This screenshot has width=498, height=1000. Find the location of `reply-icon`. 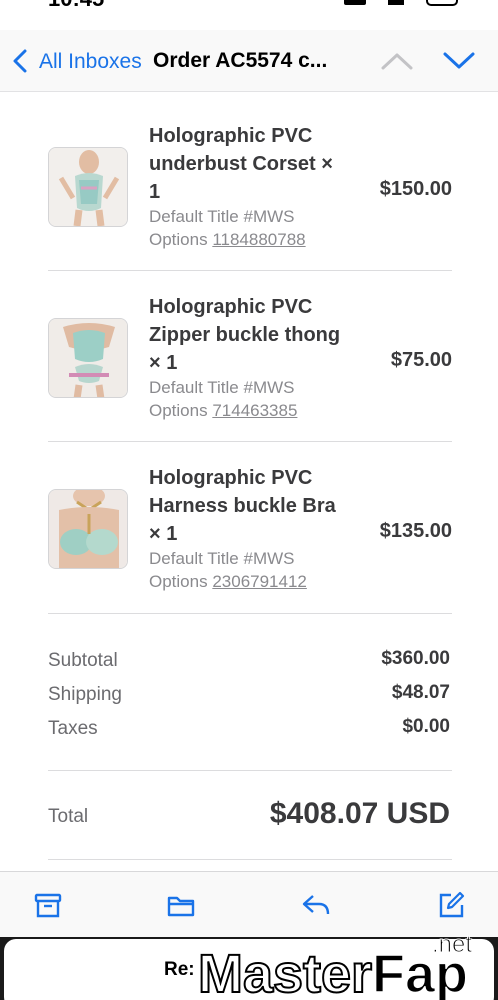

reply-icon is located at coordinates (316, 905).